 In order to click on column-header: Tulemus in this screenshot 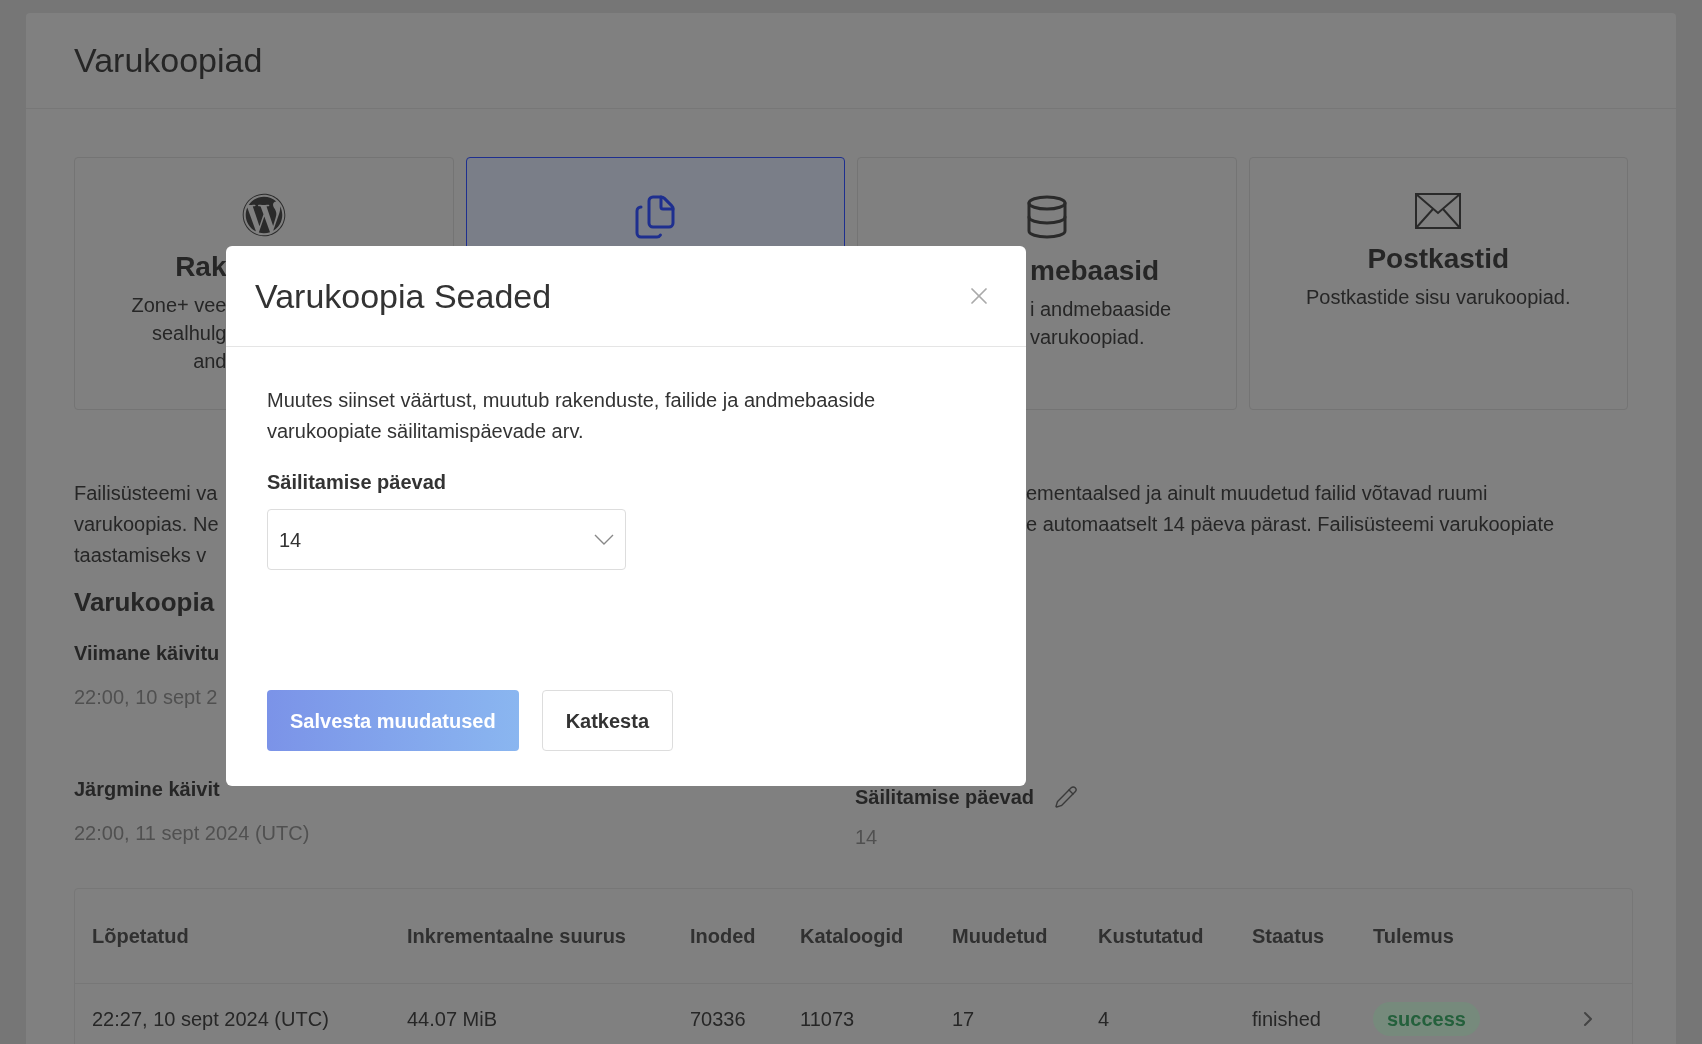, I will do `click(1414, 936)`.